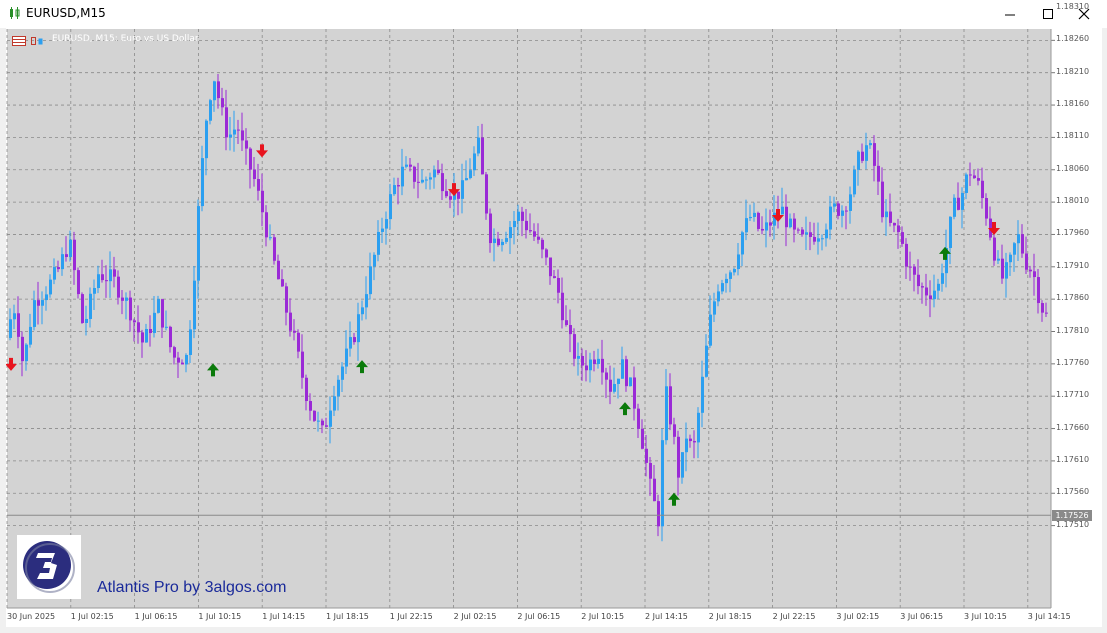 The width and height of the screenshot is (1107, 633). What do you see at coordinates (37, 41) in the screenshot?
I see `candles-icon` at bounding box center [37, 41].